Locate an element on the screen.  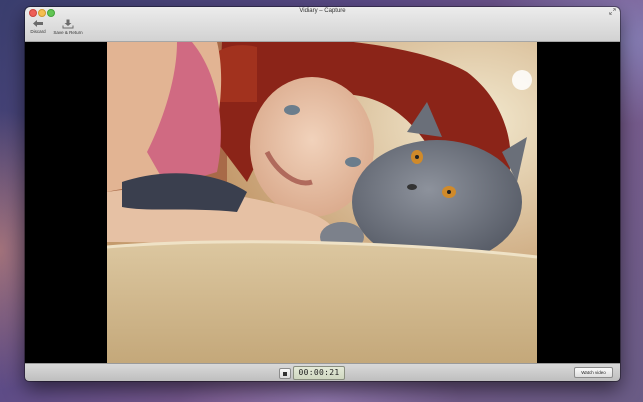
save-return-button: Save & Return is located at coordinates (68, 29).